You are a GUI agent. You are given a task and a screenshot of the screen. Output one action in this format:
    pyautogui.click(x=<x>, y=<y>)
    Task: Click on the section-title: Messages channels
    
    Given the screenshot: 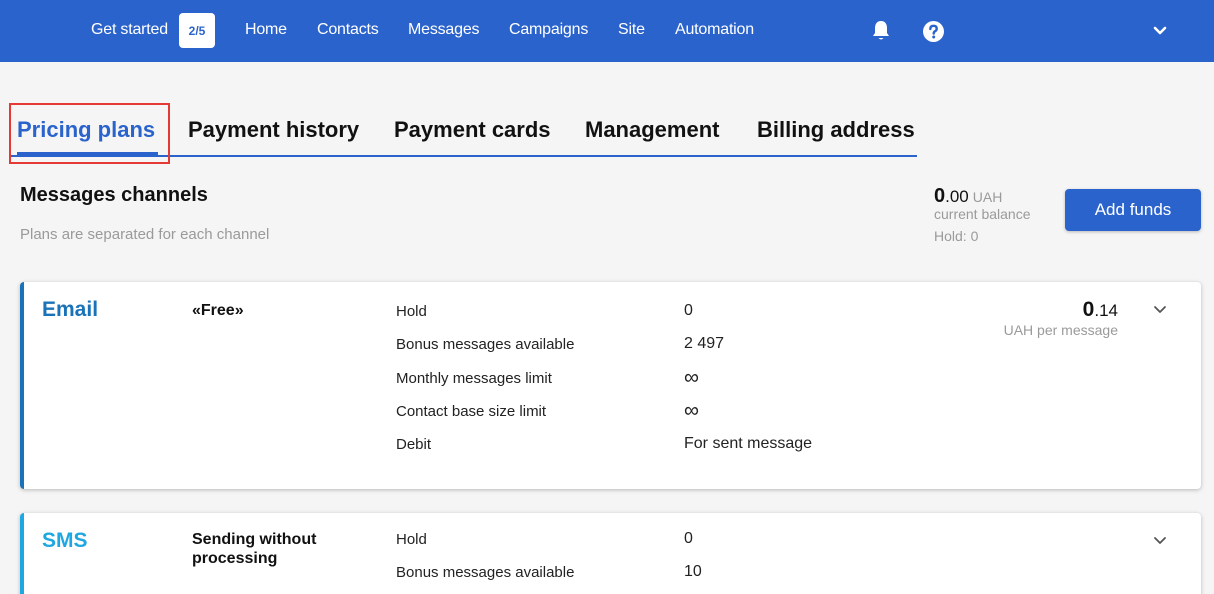 What is the action you would take?
    pyautogui.click(x=114, y=195)
    